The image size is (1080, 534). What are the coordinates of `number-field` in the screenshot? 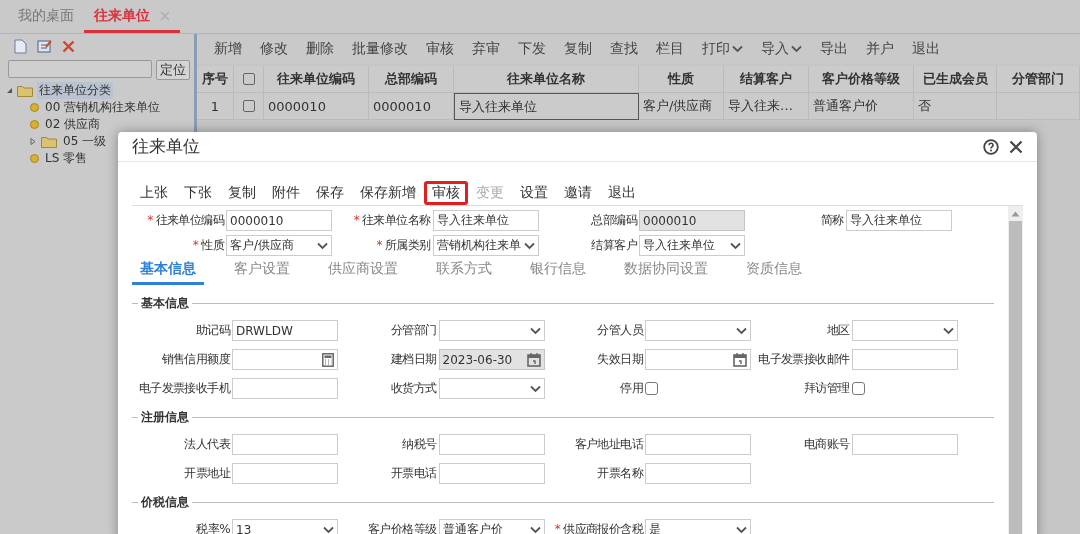 It's located at (285, 359).